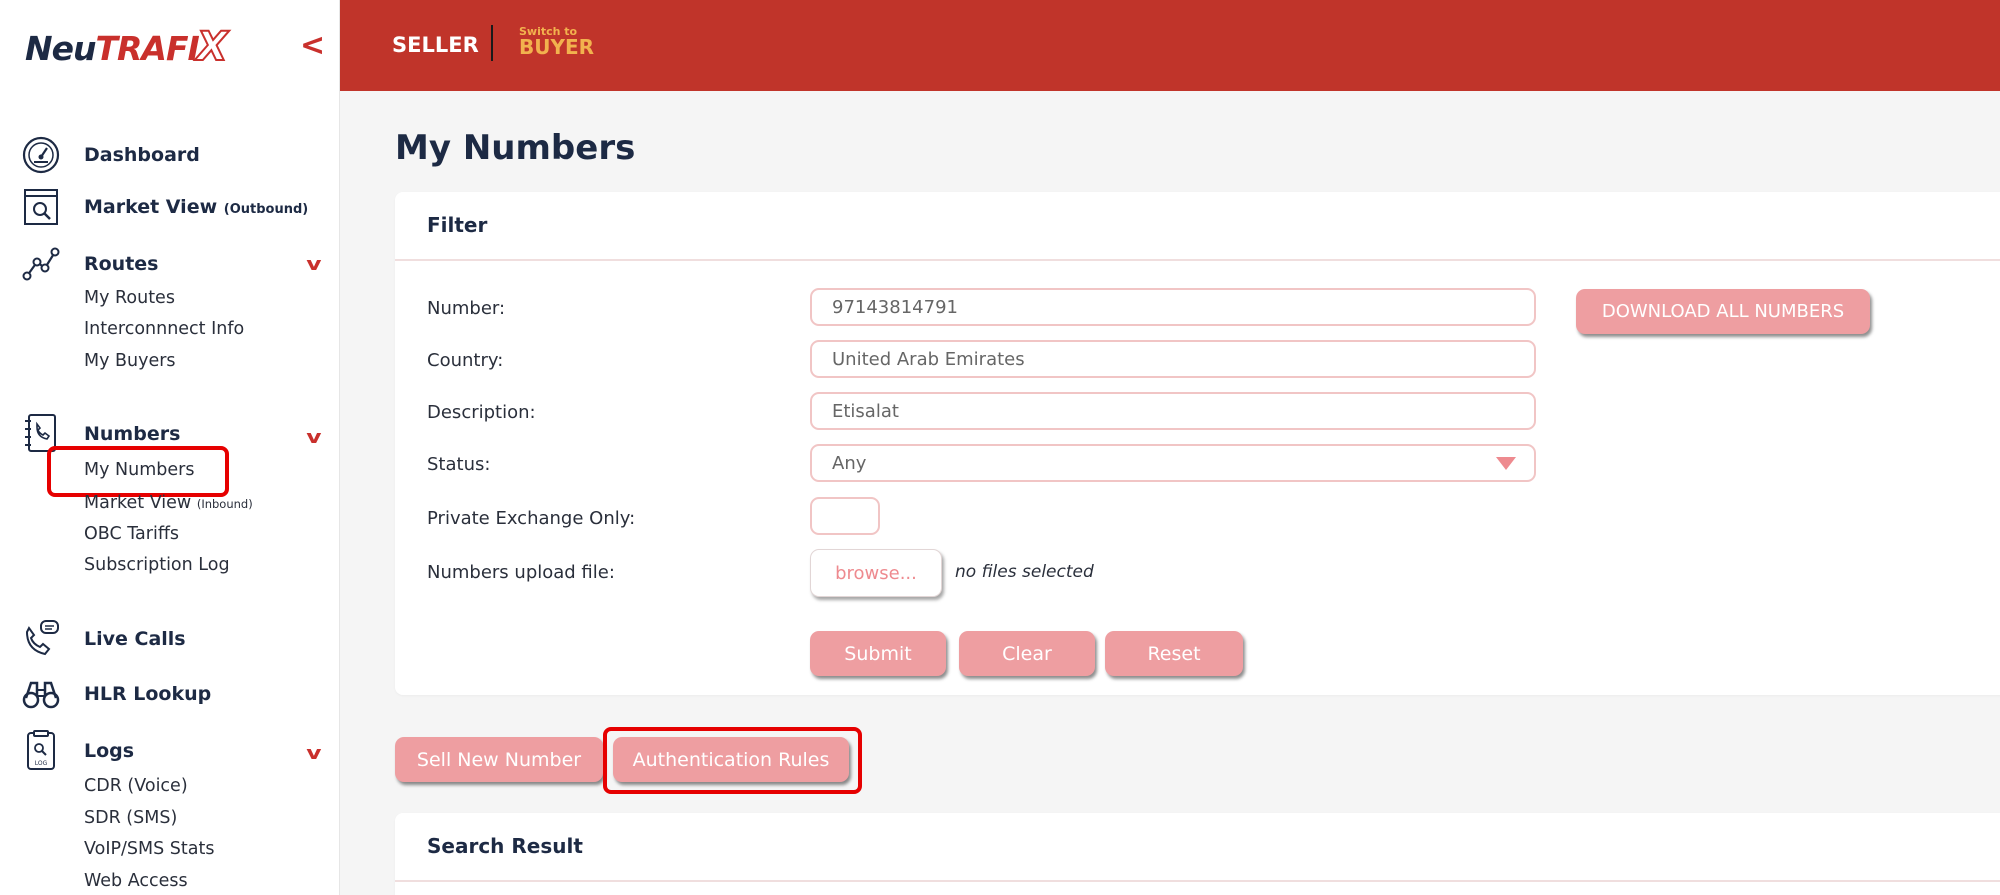 The height and width of the screenshot is (895, 2000). What do you see at coordinates (1723, 311) in the screenshot?
I see `download-all-numbers-button: DOWNLOAD ALL NUMBERS` at bounding box center [1723, 311].